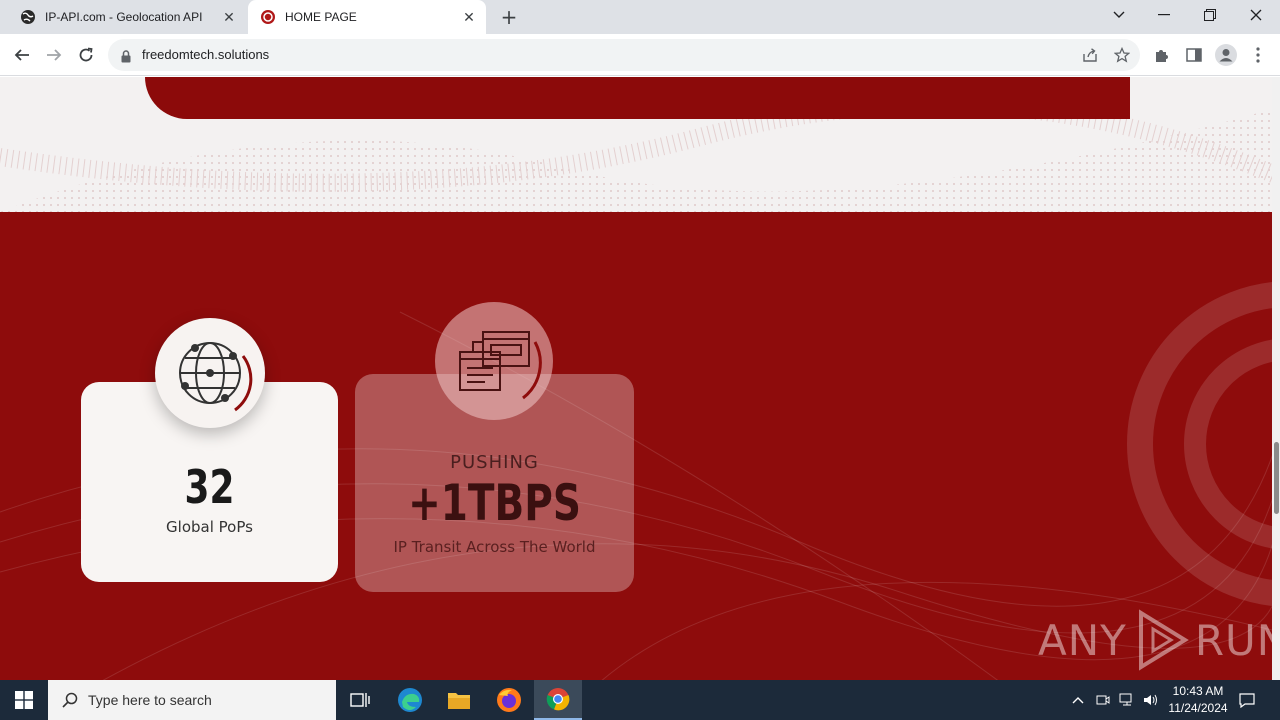 The height and width of the screenshot is (720, 1280). I want to click on tab-ip-api: IP-API.com - Geolocation API ✕, so click(127, 17).